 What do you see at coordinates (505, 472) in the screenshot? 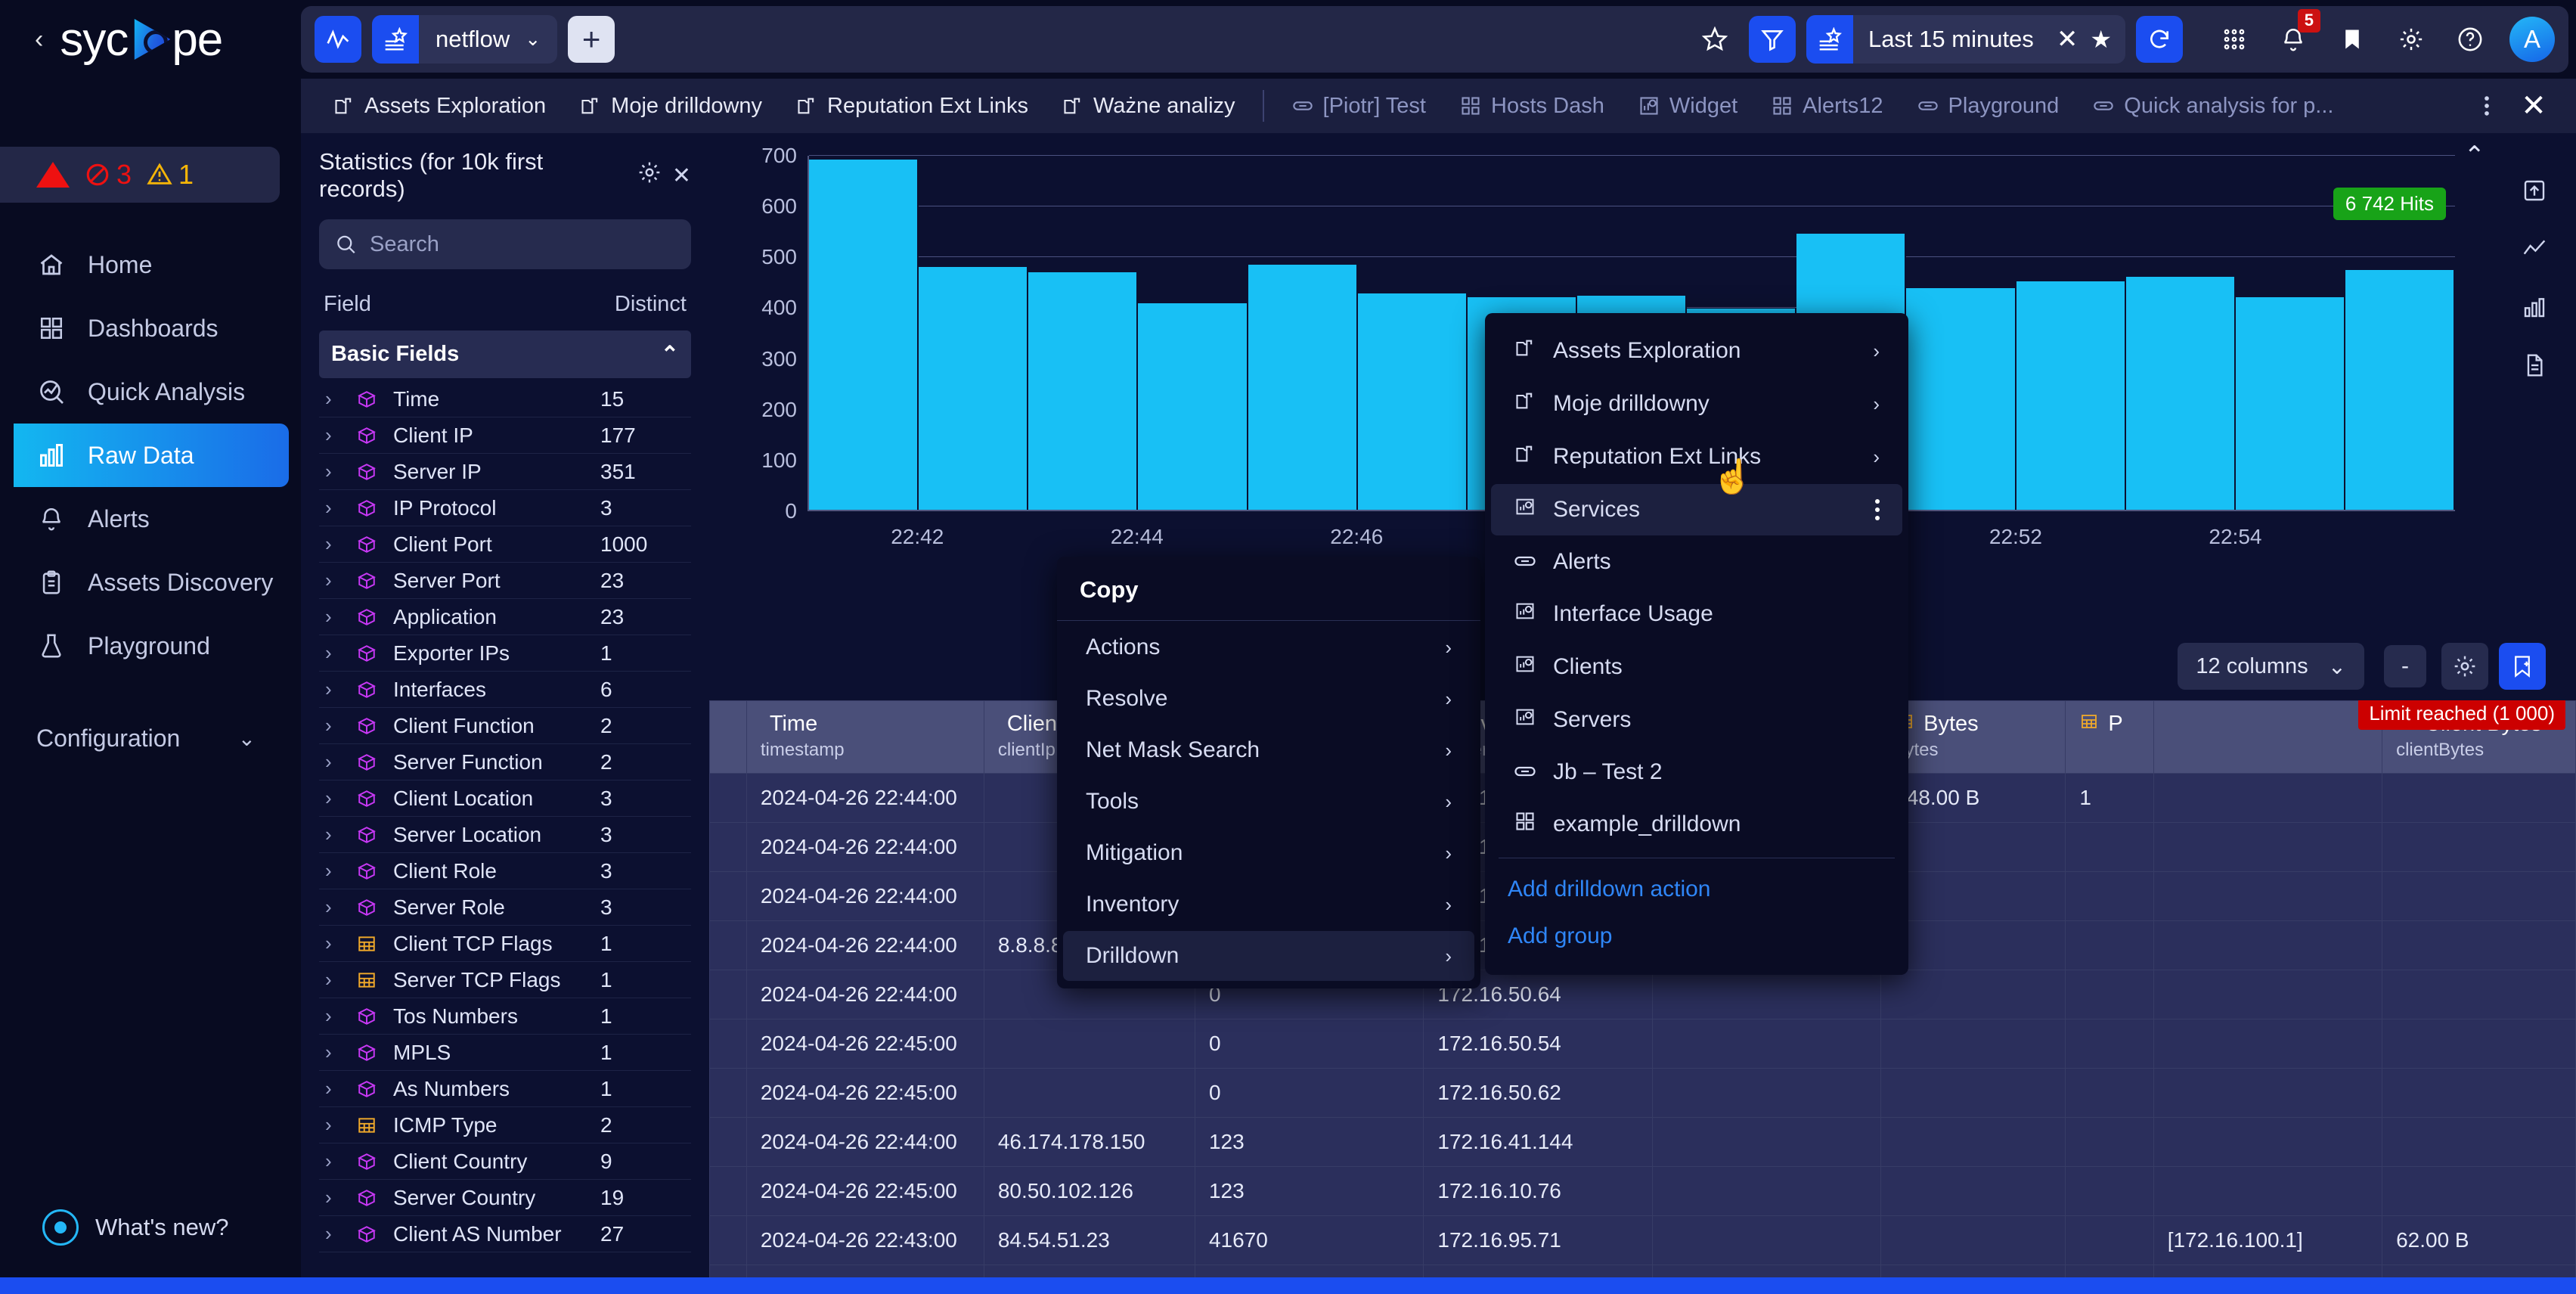
I see `field-row: › Server IP 351` at bounding box center [505, 472].